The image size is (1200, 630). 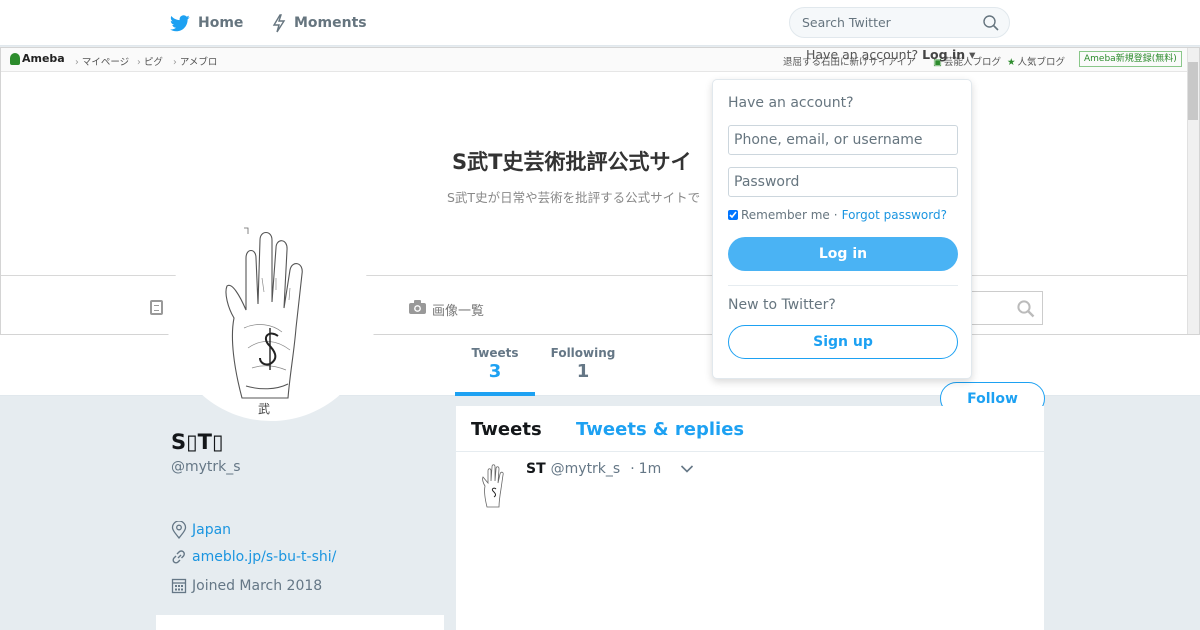 What do you see at coordinates (1026, 309) in the screenshot?
I see `blog-search-icon` at bounding box center [1026, 309].